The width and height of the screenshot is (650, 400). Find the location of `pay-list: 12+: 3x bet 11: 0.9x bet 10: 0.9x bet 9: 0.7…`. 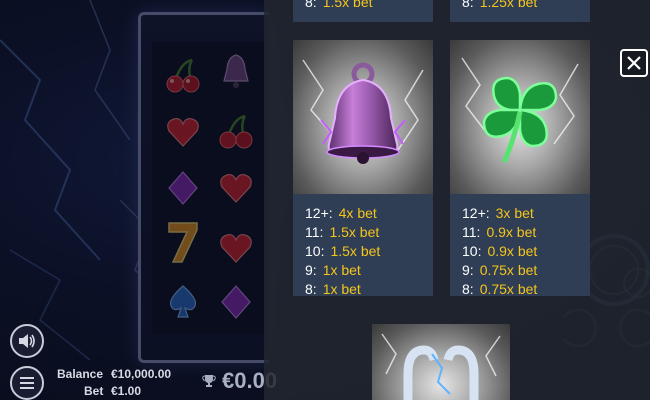

pay-list: 12+: 3x bet 11: 0.9x bet 10: 0.9x bet 9: 0.7… is located at coordinates (524, 251).